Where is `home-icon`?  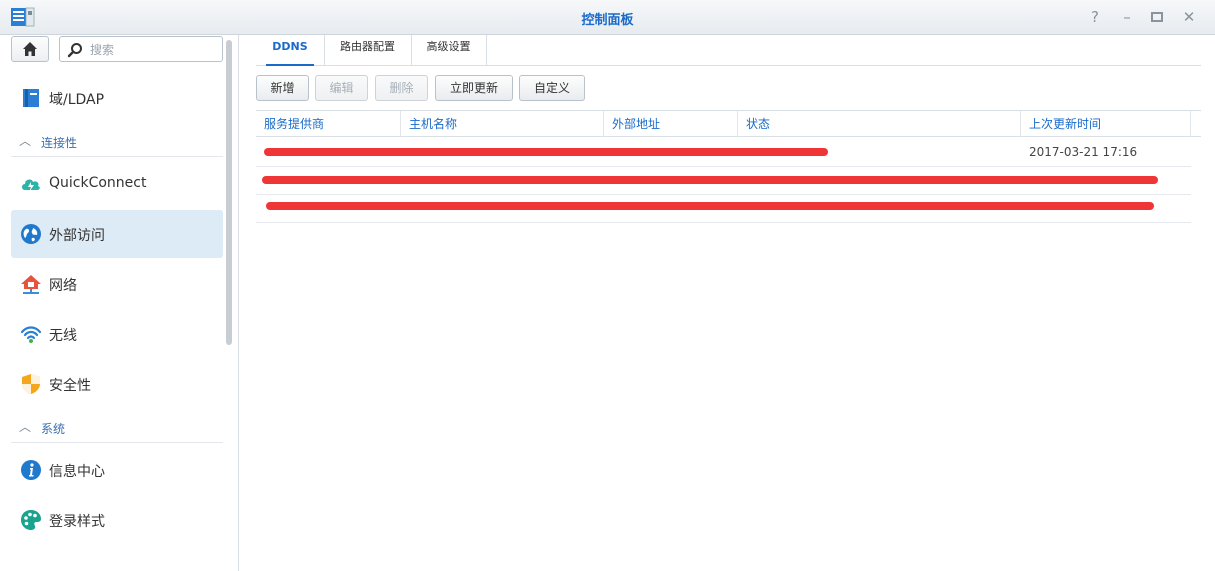
home-icon is located at coordinates (30, 49).